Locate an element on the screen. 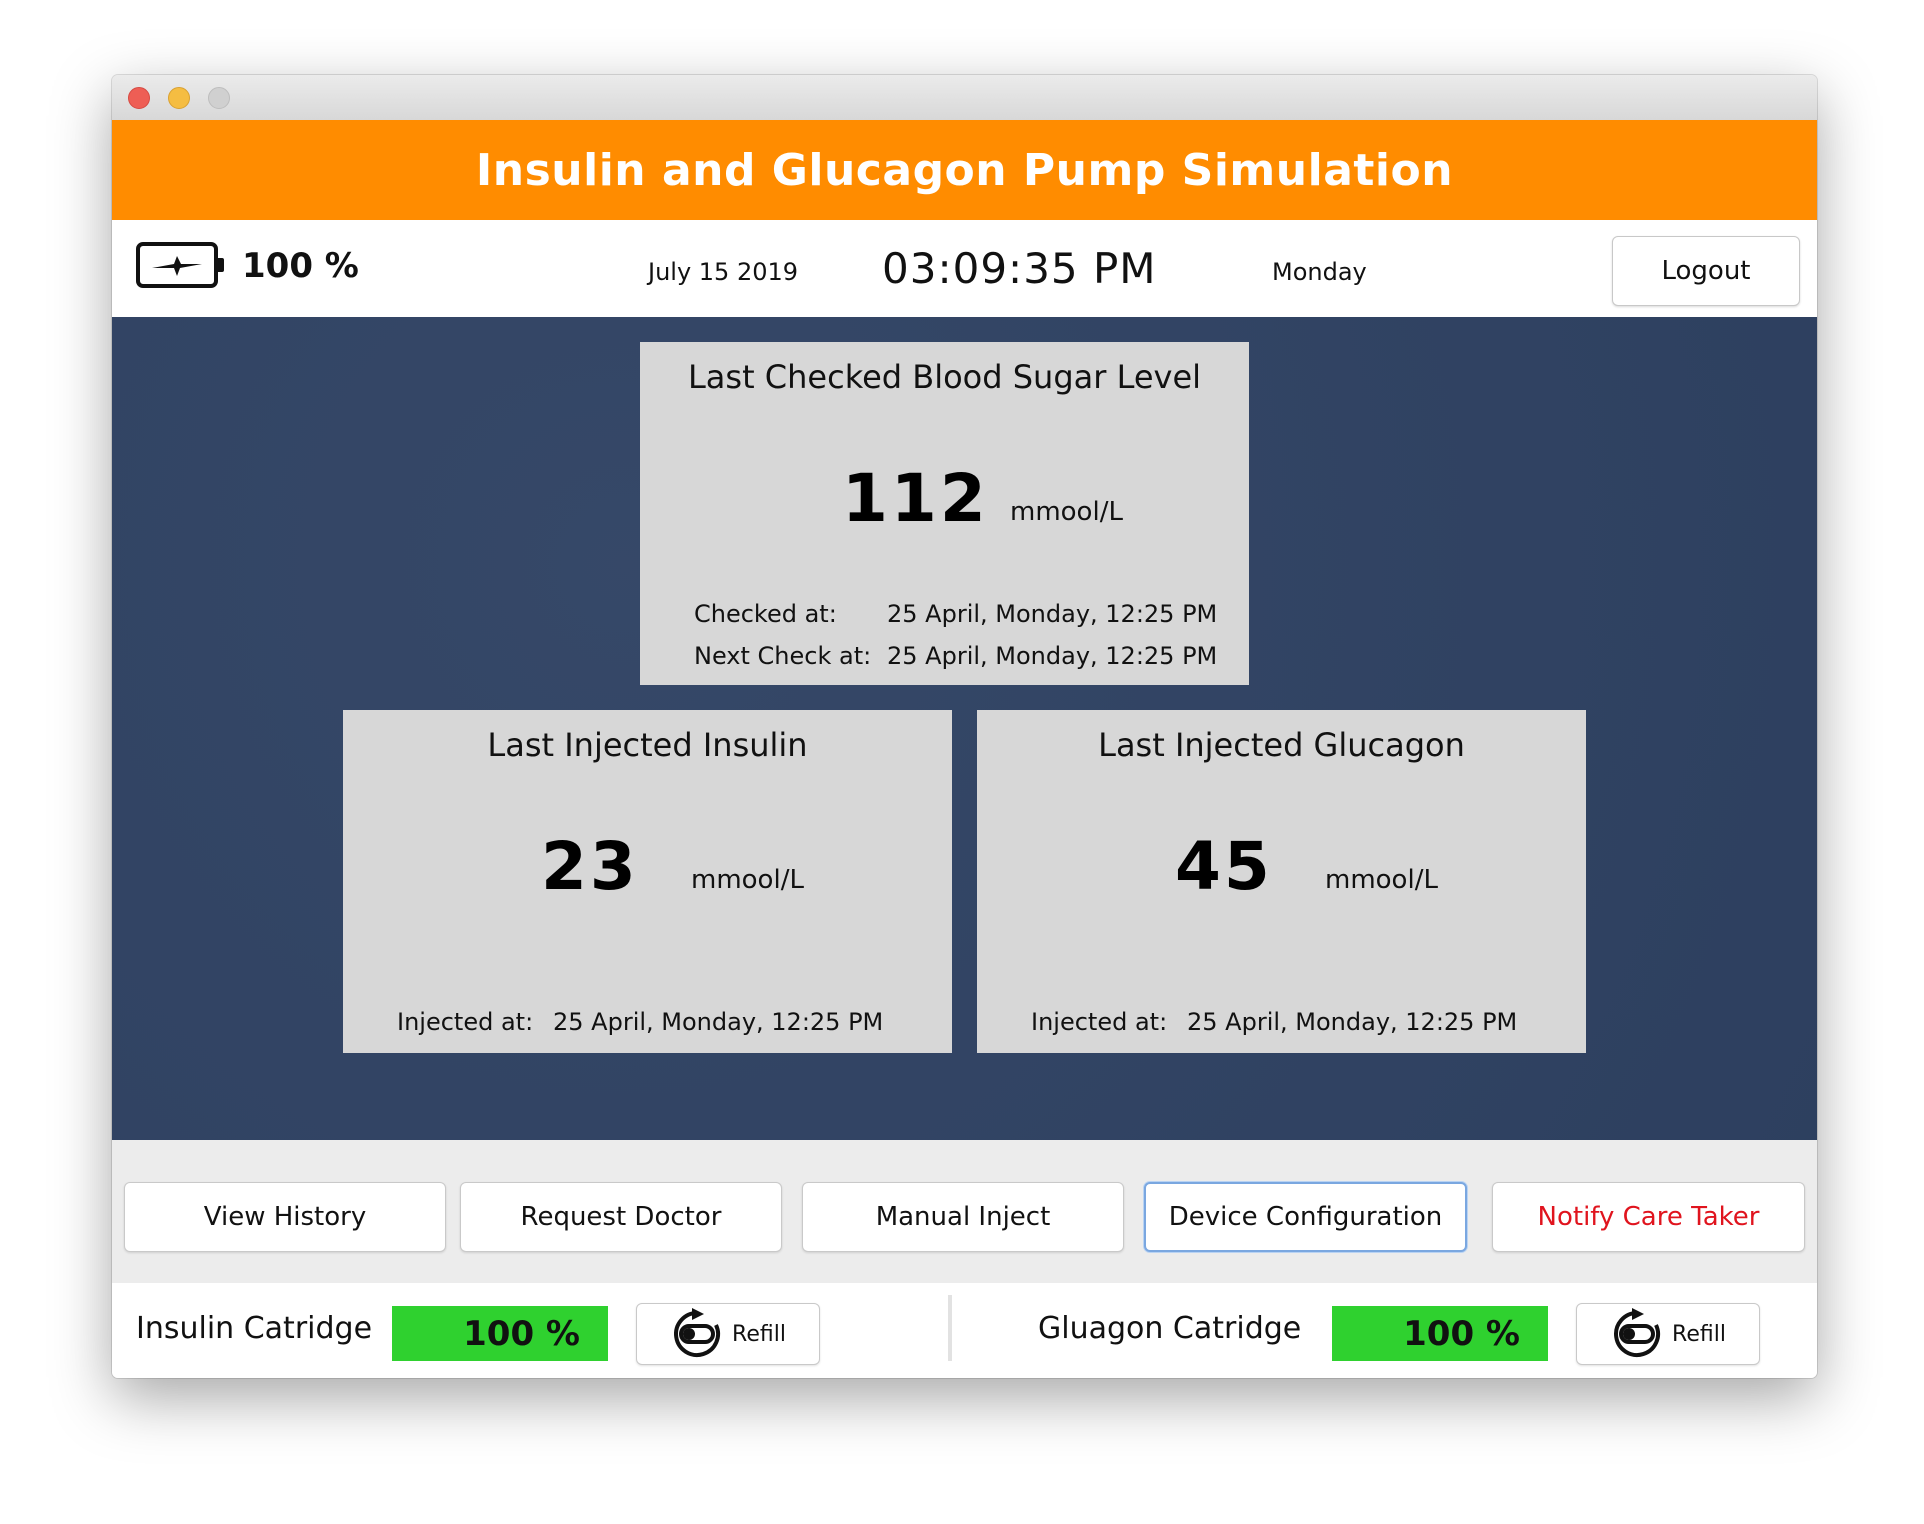  glucagon-refill-button: Refill is located at coordinates (1668, 1334).